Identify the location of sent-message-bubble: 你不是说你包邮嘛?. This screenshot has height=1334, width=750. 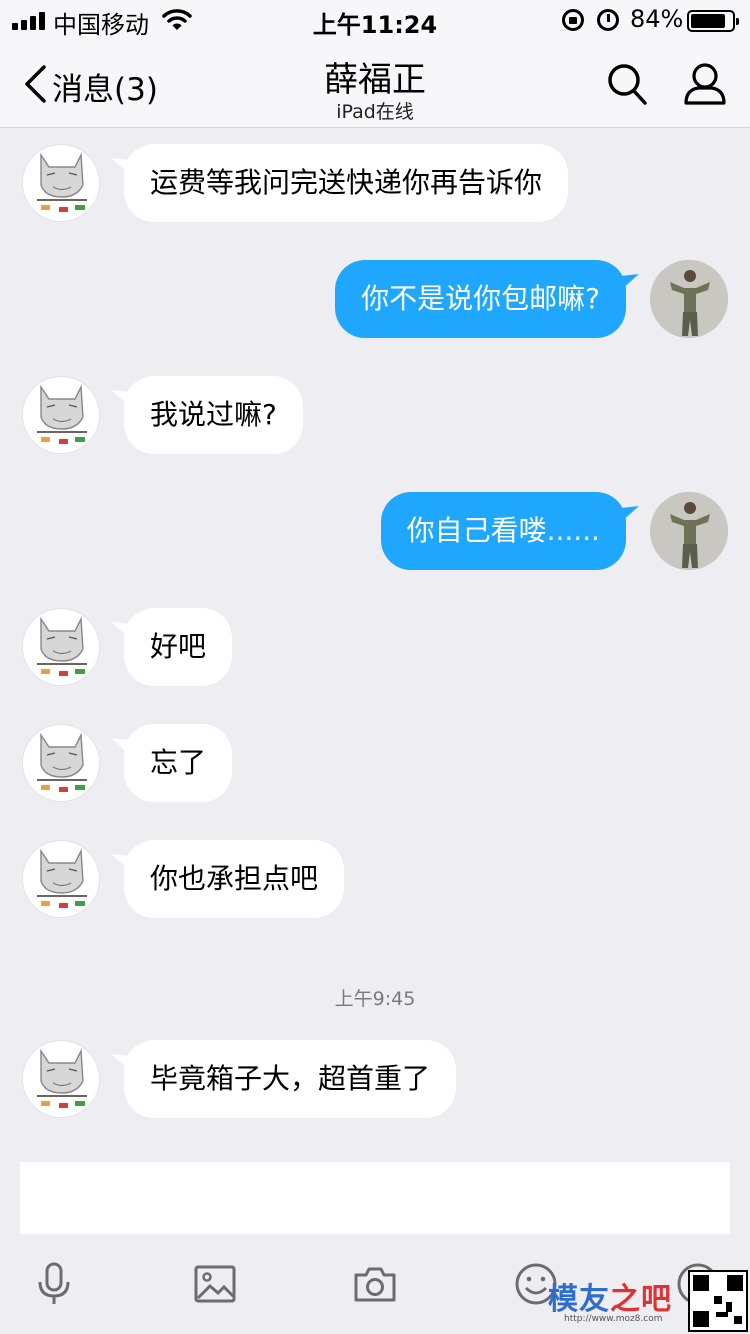
(480, 299).